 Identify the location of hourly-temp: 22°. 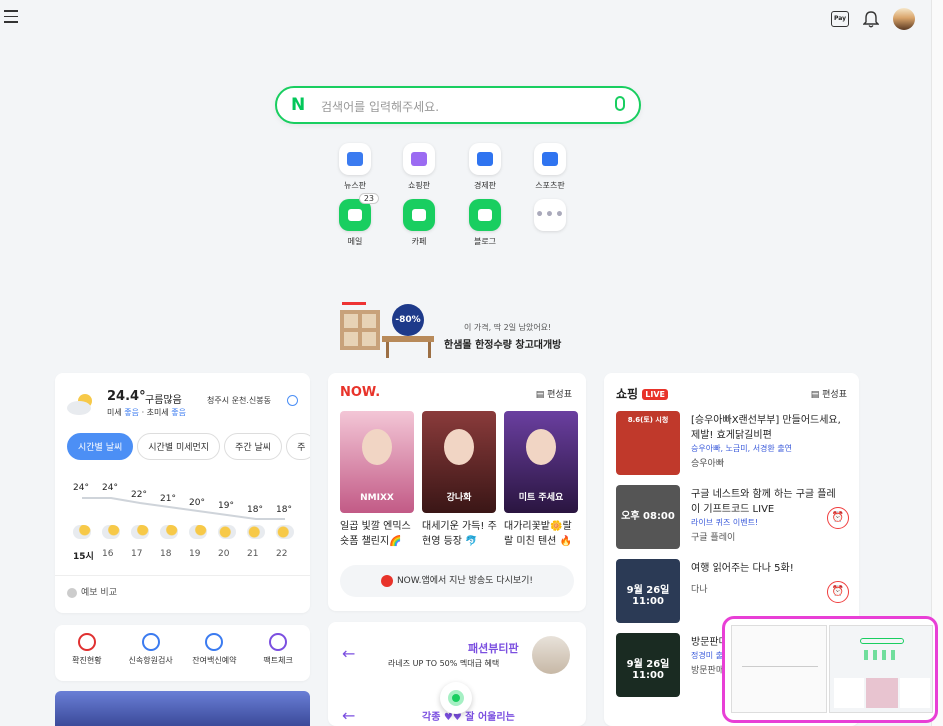
(139, 495).